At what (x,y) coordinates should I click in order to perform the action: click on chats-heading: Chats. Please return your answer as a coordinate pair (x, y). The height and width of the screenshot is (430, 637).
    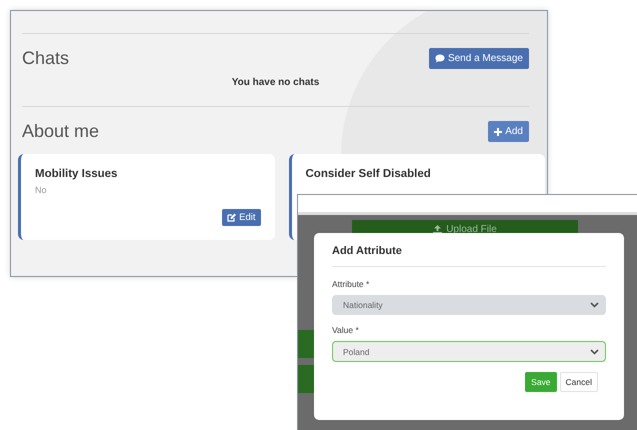
    Looking at the image, I should click on (46, 58).